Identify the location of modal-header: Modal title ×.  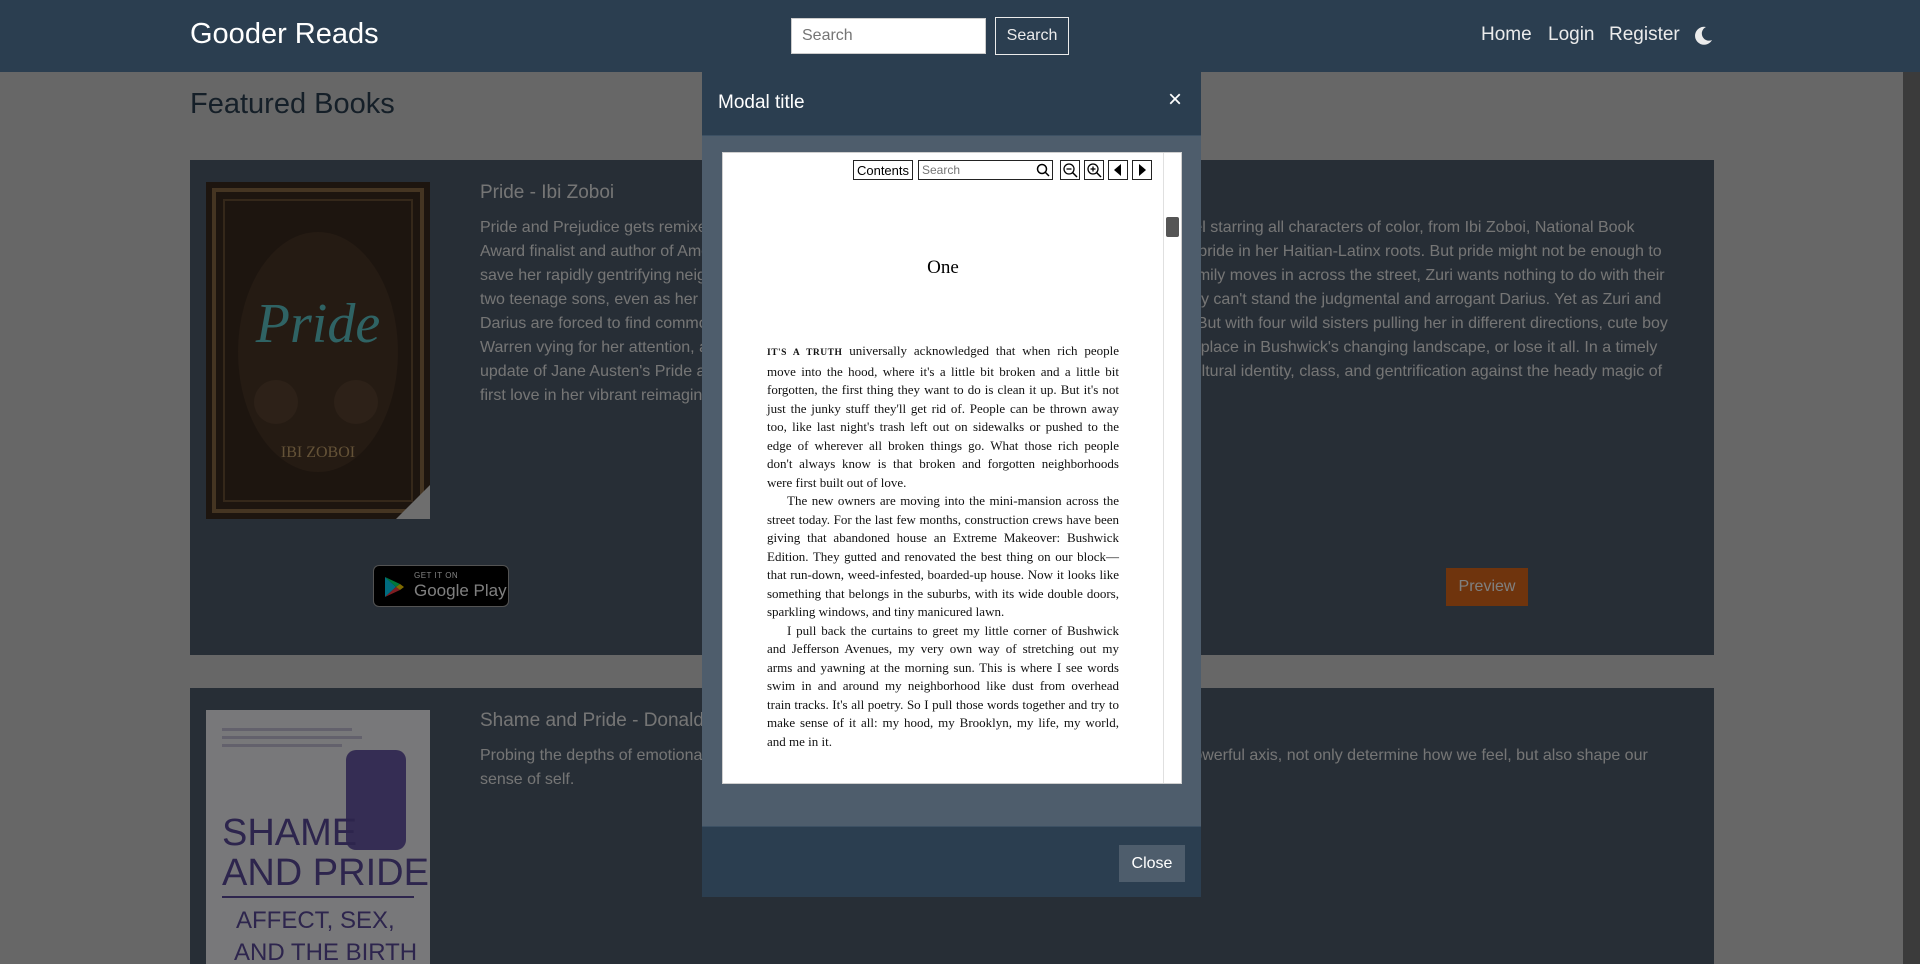
(951, 104).